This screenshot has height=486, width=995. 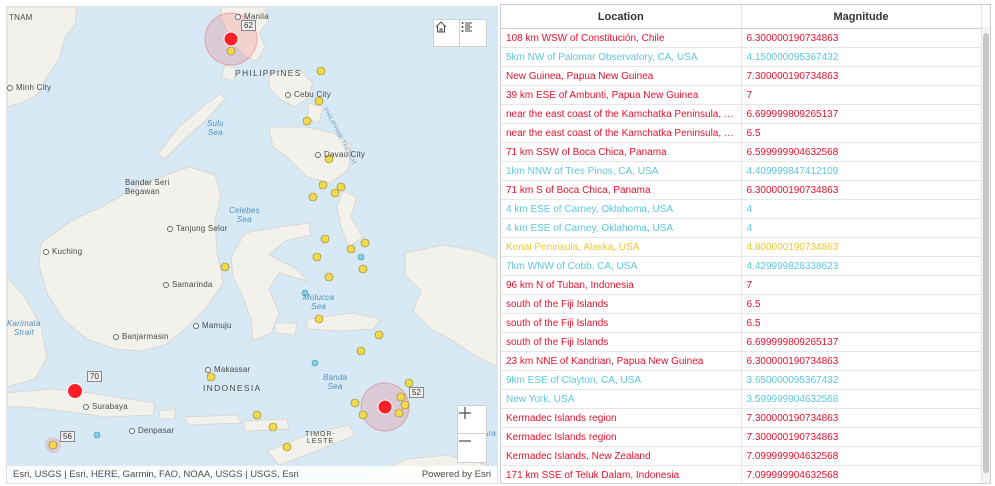 What do you see at coordinates (621, 171) in the screenshot?
I see `location-cell: 1km NNW of Tres Pinos, CA, USA` at bounding box center [621, 171].